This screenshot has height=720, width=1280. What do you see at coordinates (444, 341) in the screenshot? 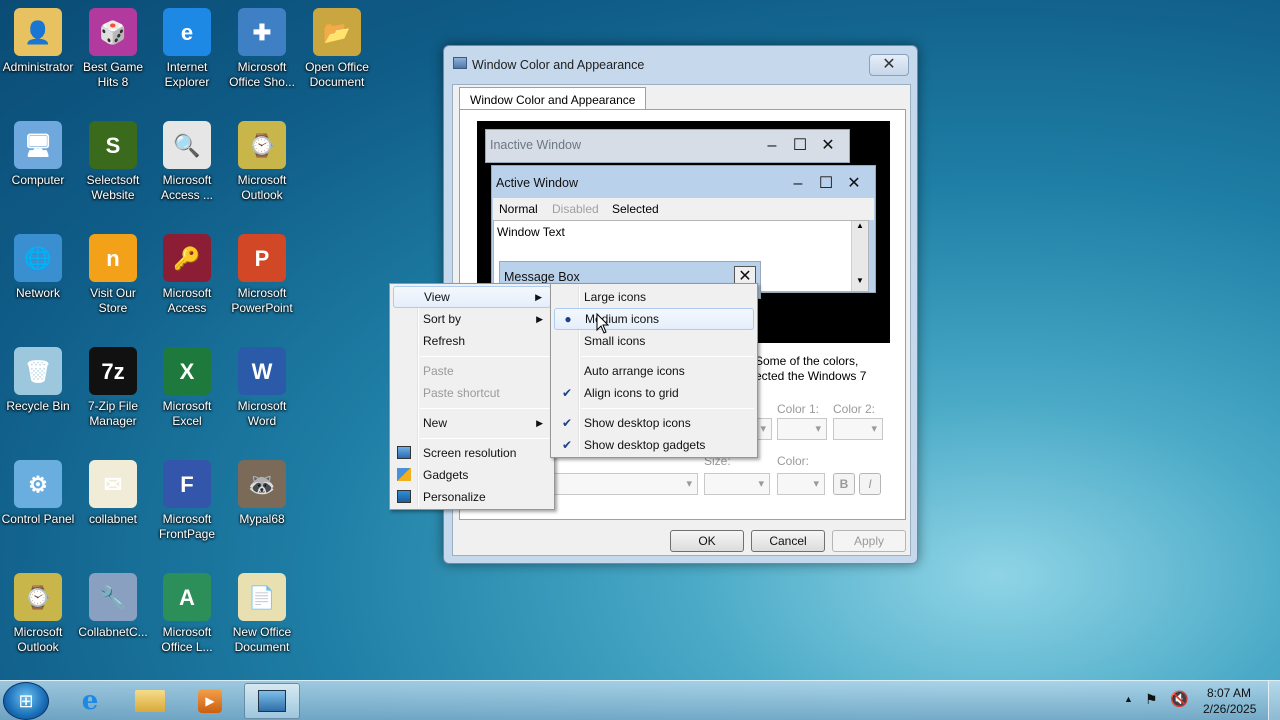
I see `menu-item-refresh-label: Refresh` at bounding box center [444, 341].